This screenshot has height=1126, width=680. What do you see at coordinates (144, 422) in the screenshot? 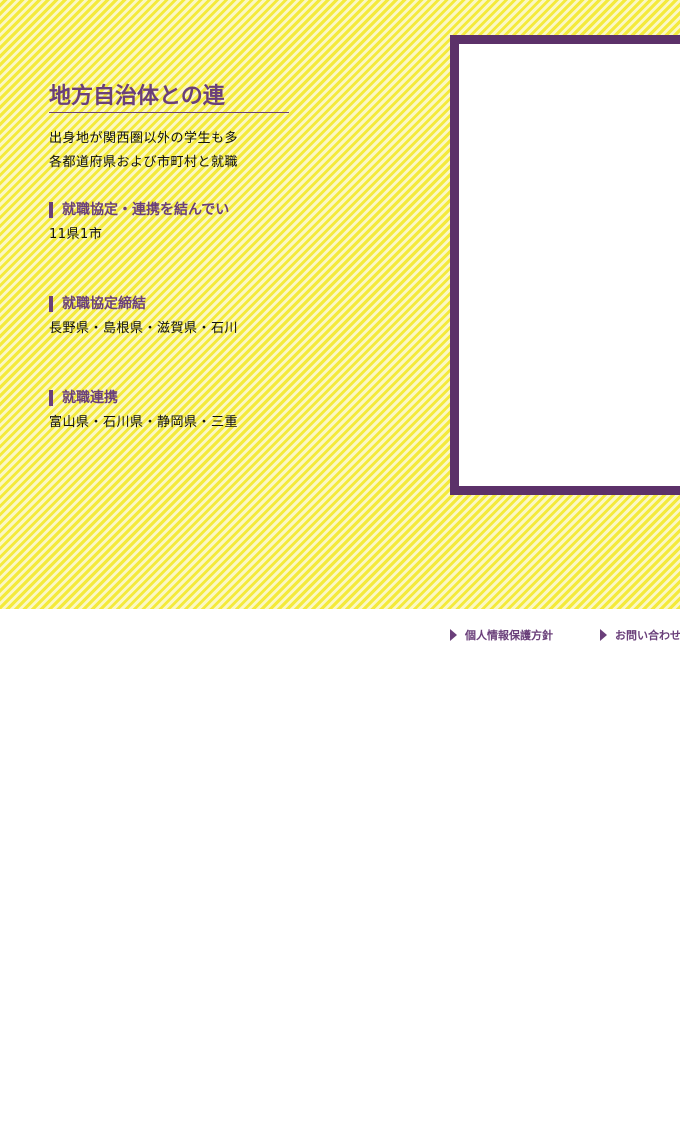
I see `block-body-cooperation: 富山県・石川県・静岡県・三重` at bounding box center [144, 422].